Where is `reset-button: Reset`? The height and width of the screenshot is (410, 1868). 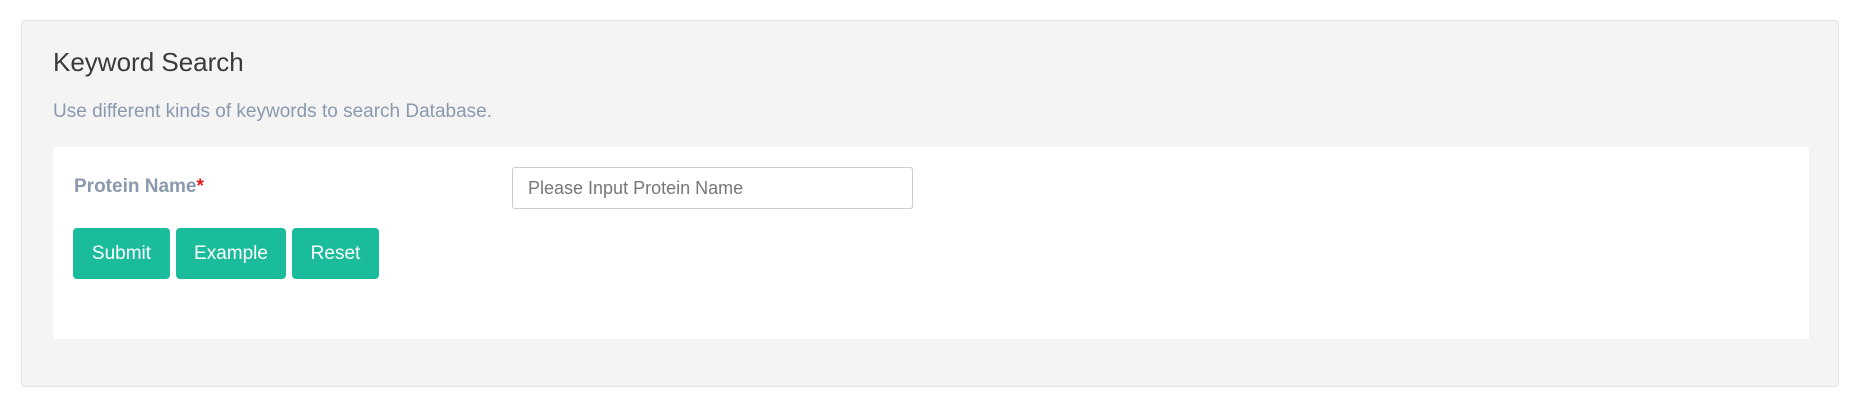
reset-button: Reset is located at coordinates (335, 253).